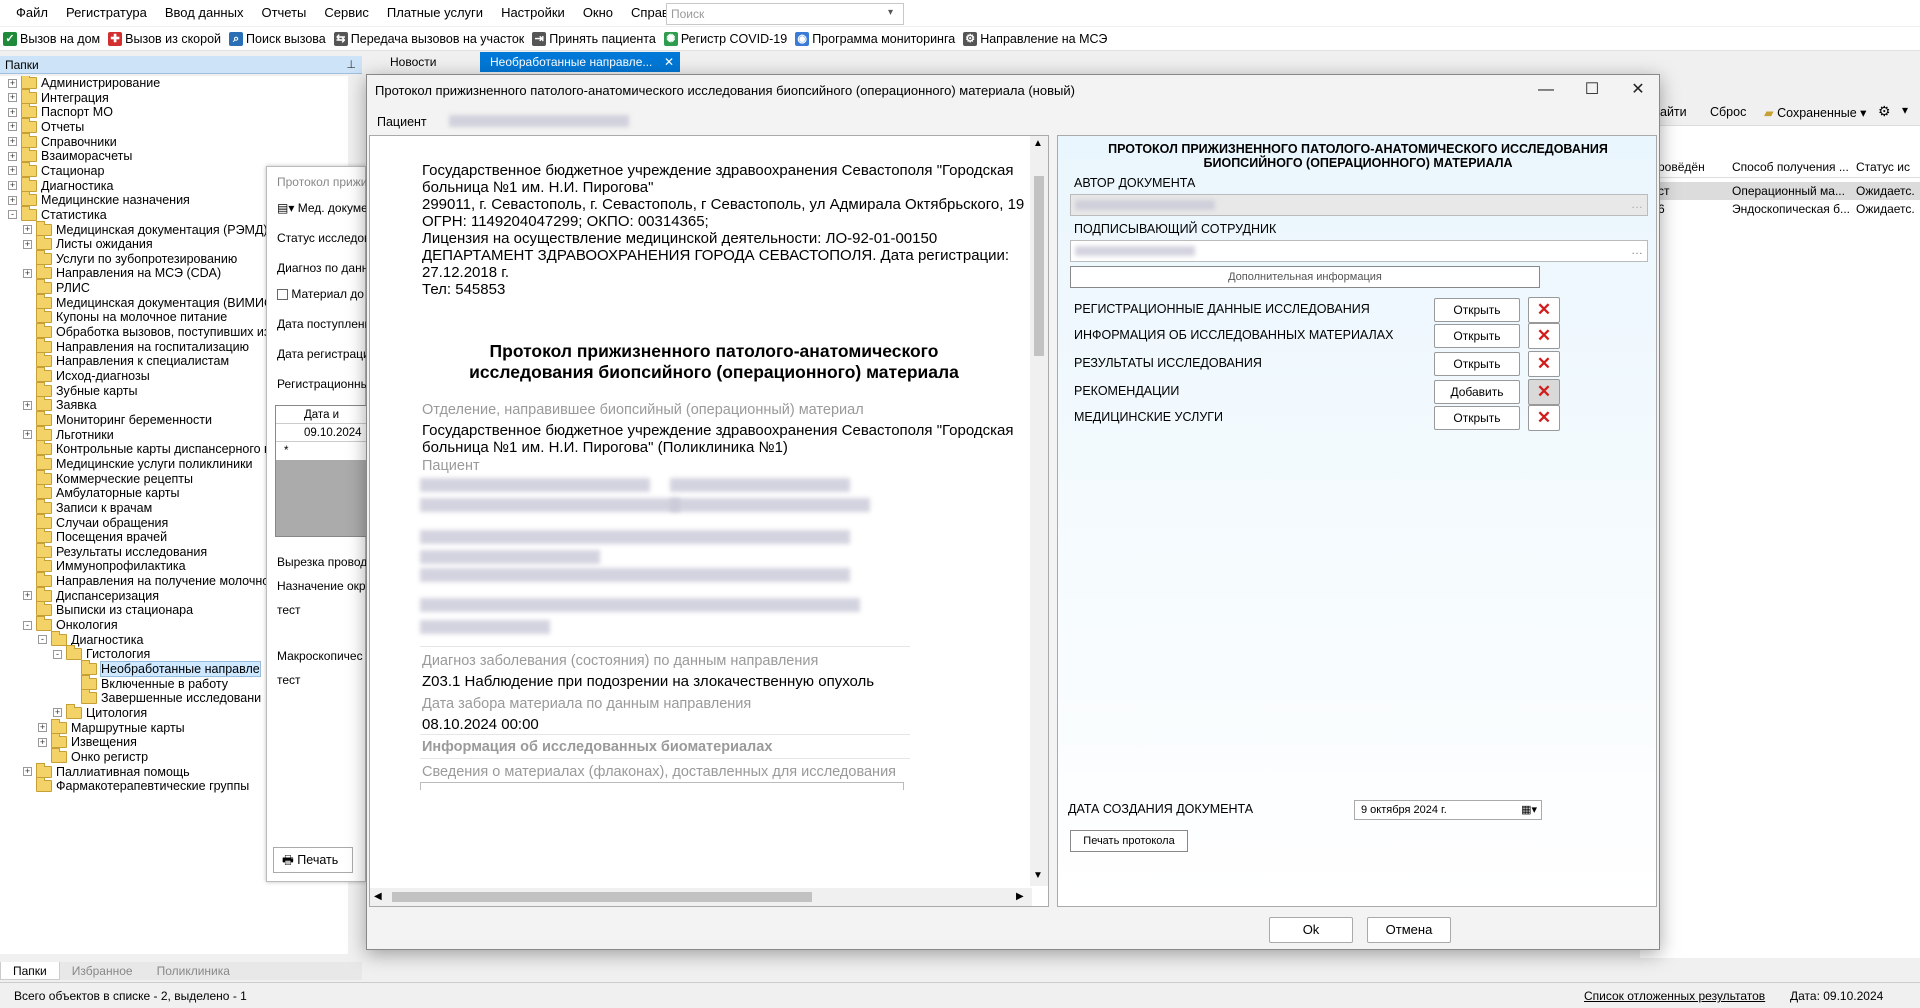  Describe the element at coordinates (346, 13) in the screenshot. I see `menu-item: Сервис` at that location.